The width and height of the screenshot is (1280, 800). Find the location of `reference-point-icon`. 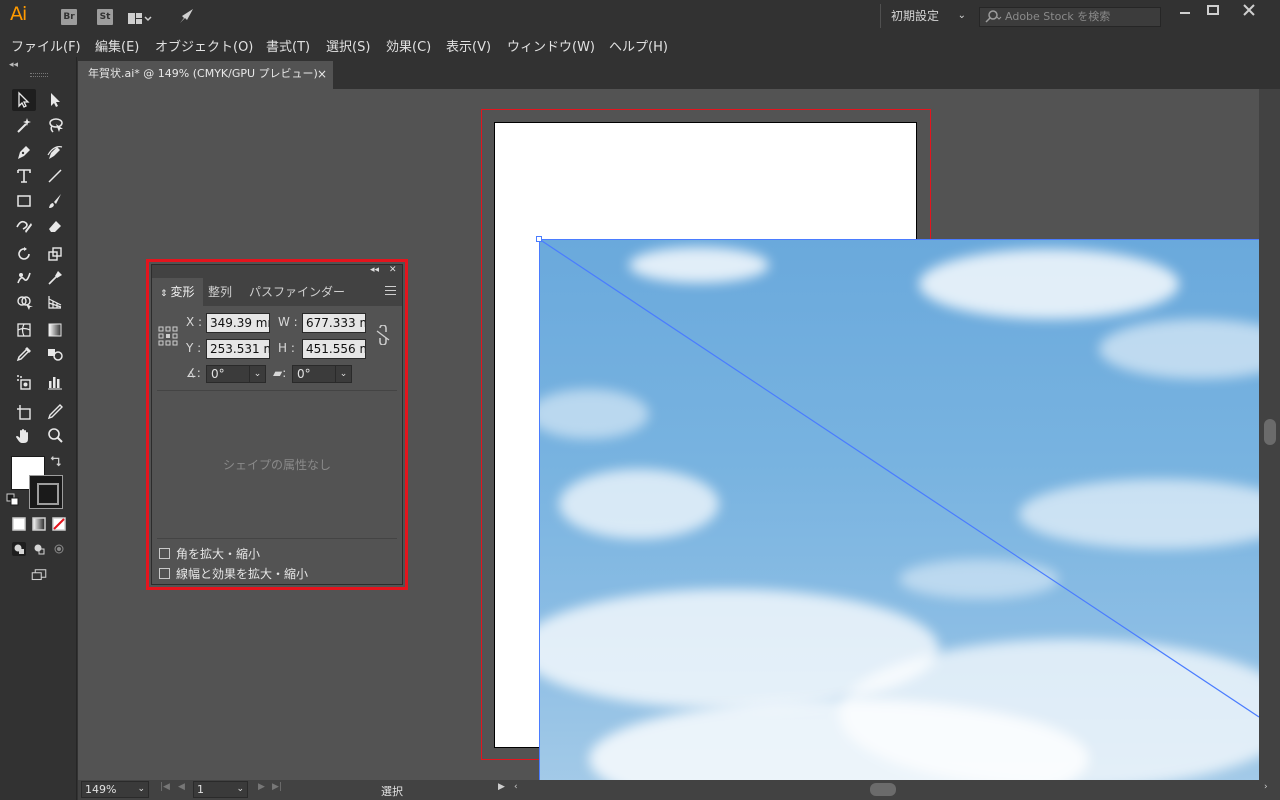

reference-point-icon is located at coordinates (168, 336).